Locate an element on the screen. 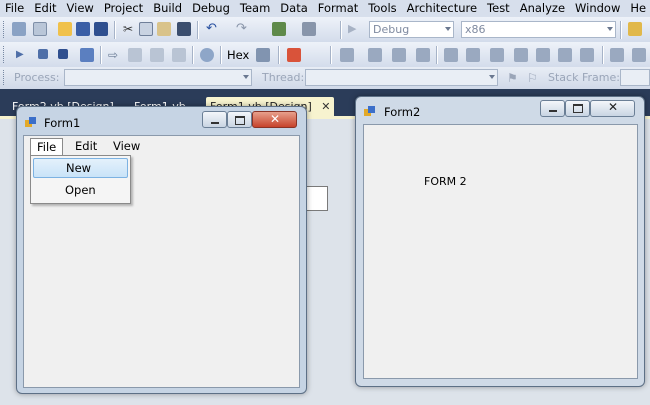 This screenshot has height=405, width=650. navigate-forward-icon is located at coordinates (309, 29).